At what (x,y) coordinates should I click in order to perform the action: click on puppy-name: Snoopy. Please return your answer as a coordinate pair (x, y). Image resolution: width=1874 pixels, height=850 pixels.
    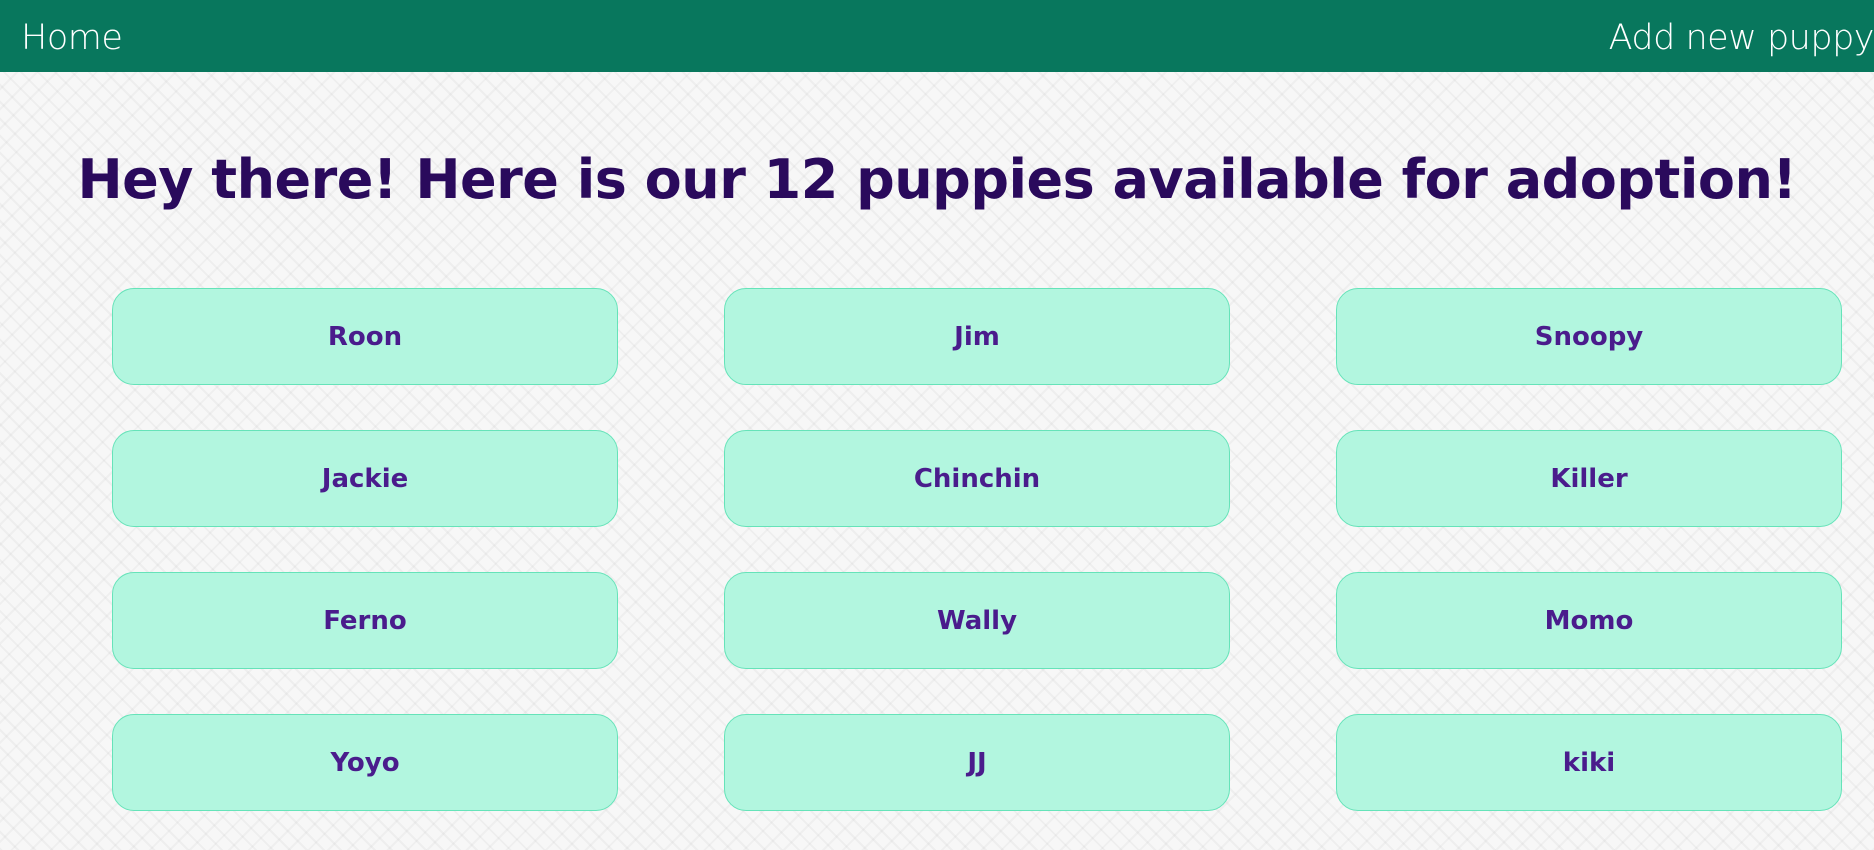
    Looking at the image, I should click on (1589, 336).